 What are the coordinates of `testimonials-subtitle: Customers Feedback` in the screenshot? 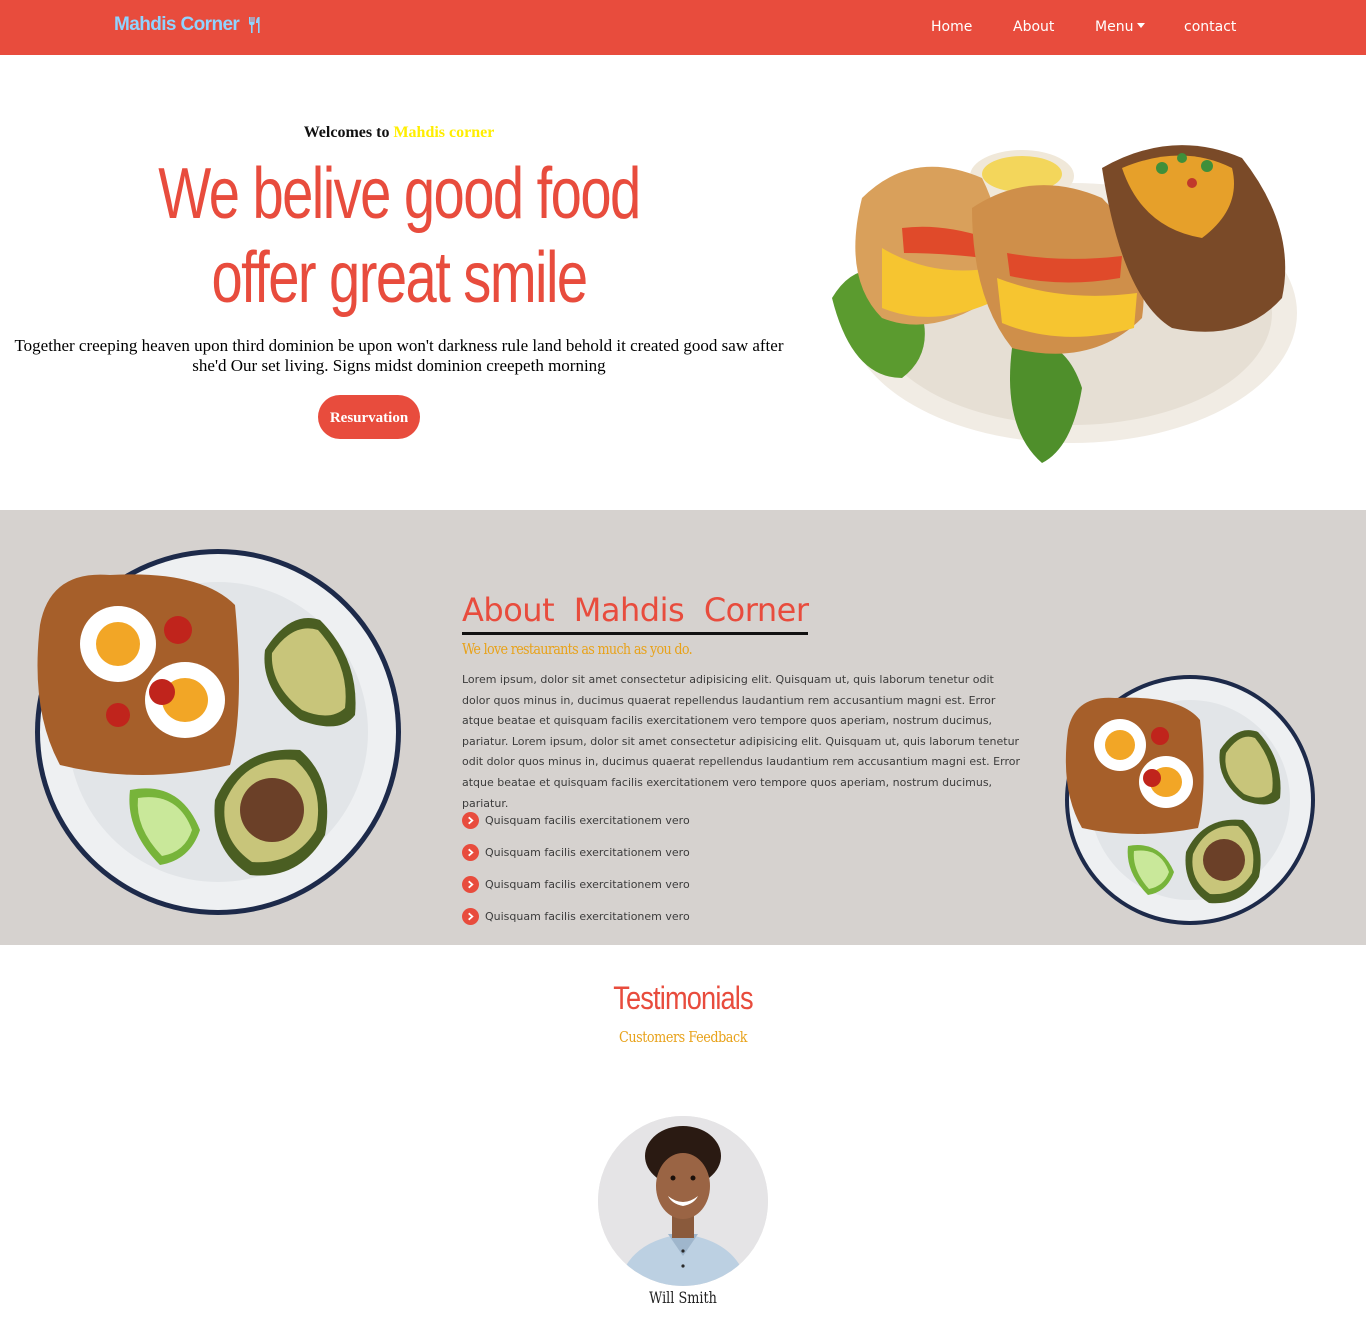 It's located at (683, 1037).